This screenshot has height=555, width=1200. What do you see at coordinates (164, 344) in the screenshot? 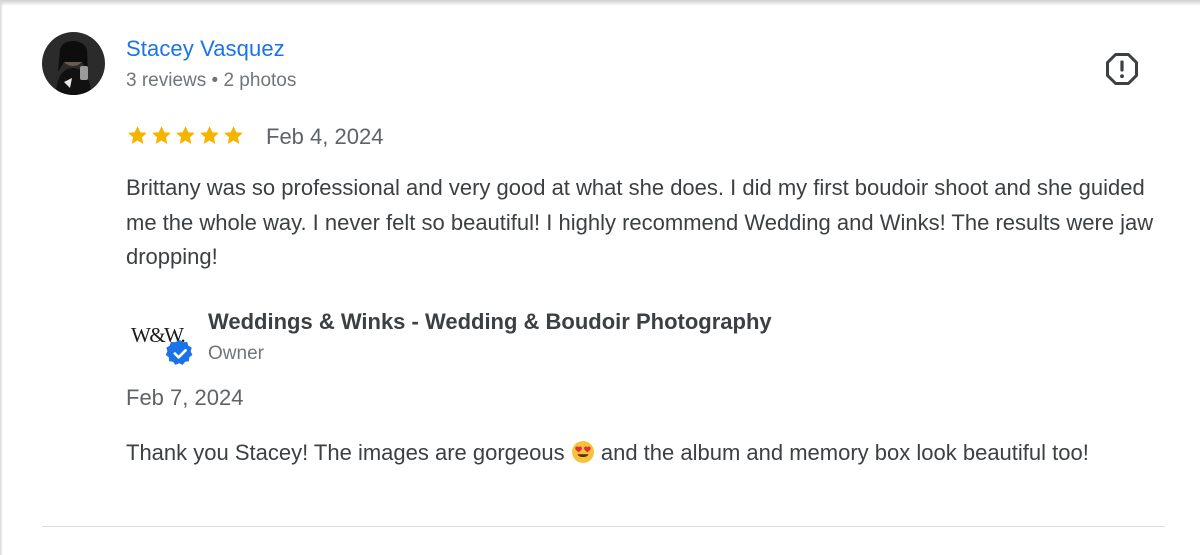
I see `owner-avatar: W&W.` at bounding box center [164, 344].